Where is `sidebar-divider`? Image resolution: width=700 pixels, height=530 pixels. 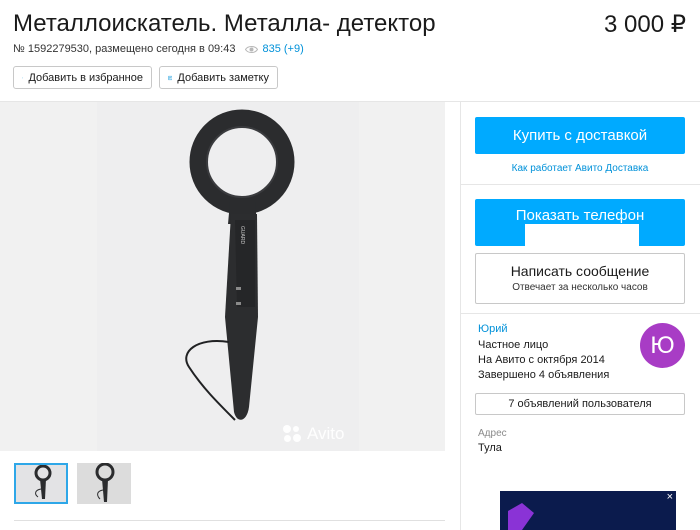 sidebar-divider is located at coordinates (460, 316).